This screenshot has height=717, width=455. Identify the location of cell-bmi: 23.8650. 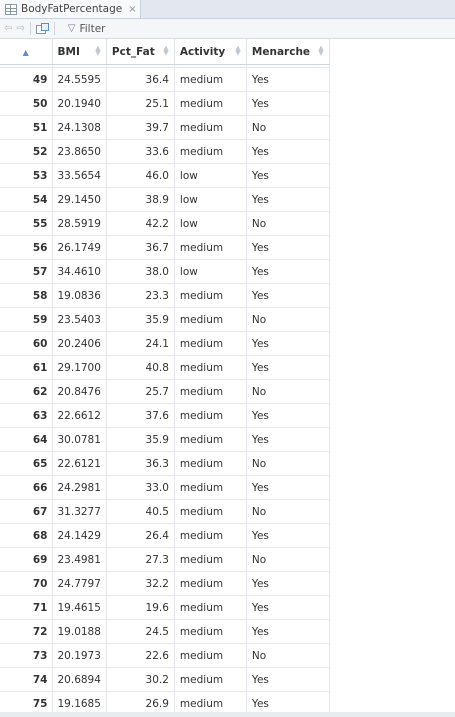
(79, 151).